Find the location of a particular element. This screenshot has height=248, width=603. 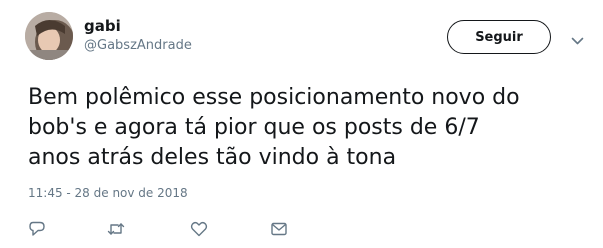

reply-icon is located at coordinates (37, 229).